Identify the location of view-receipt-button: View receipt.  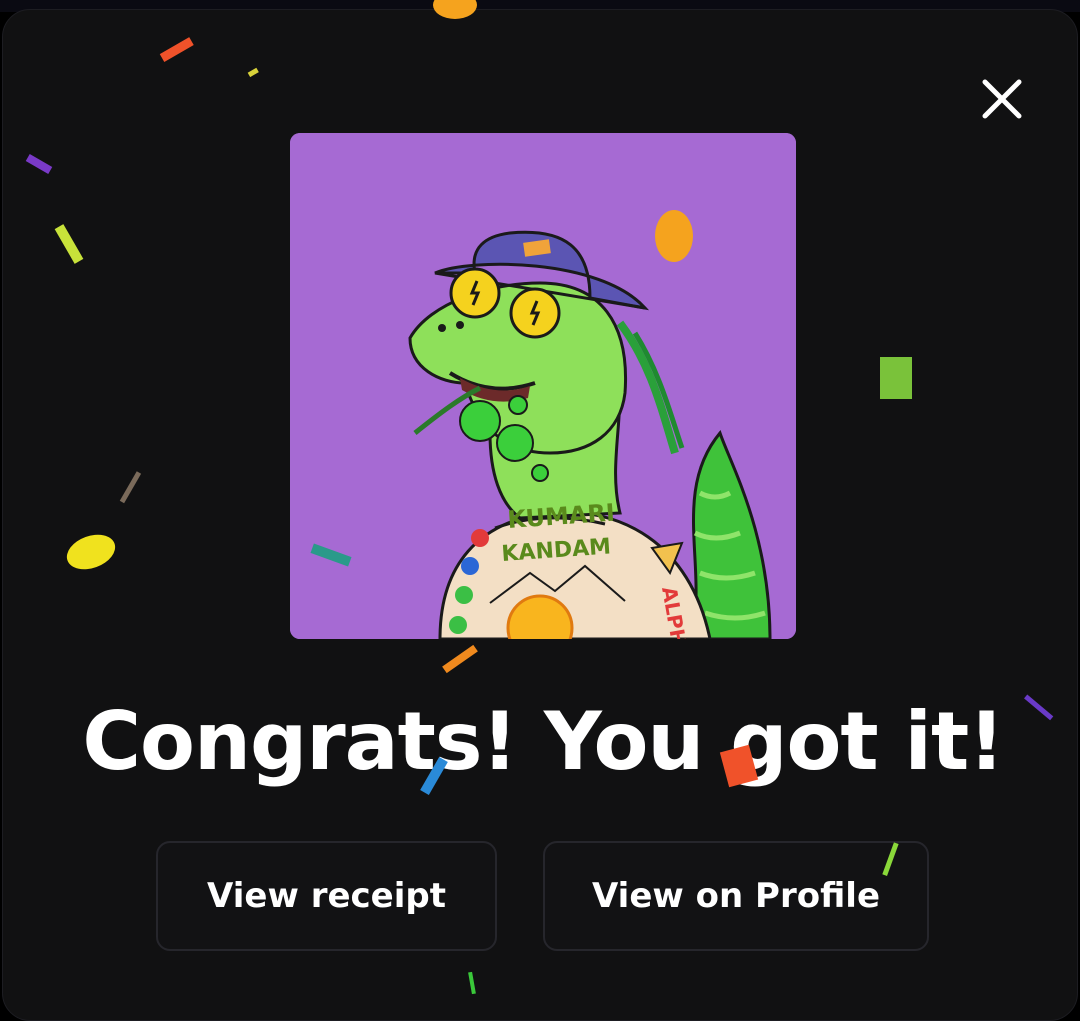
(326, 896).